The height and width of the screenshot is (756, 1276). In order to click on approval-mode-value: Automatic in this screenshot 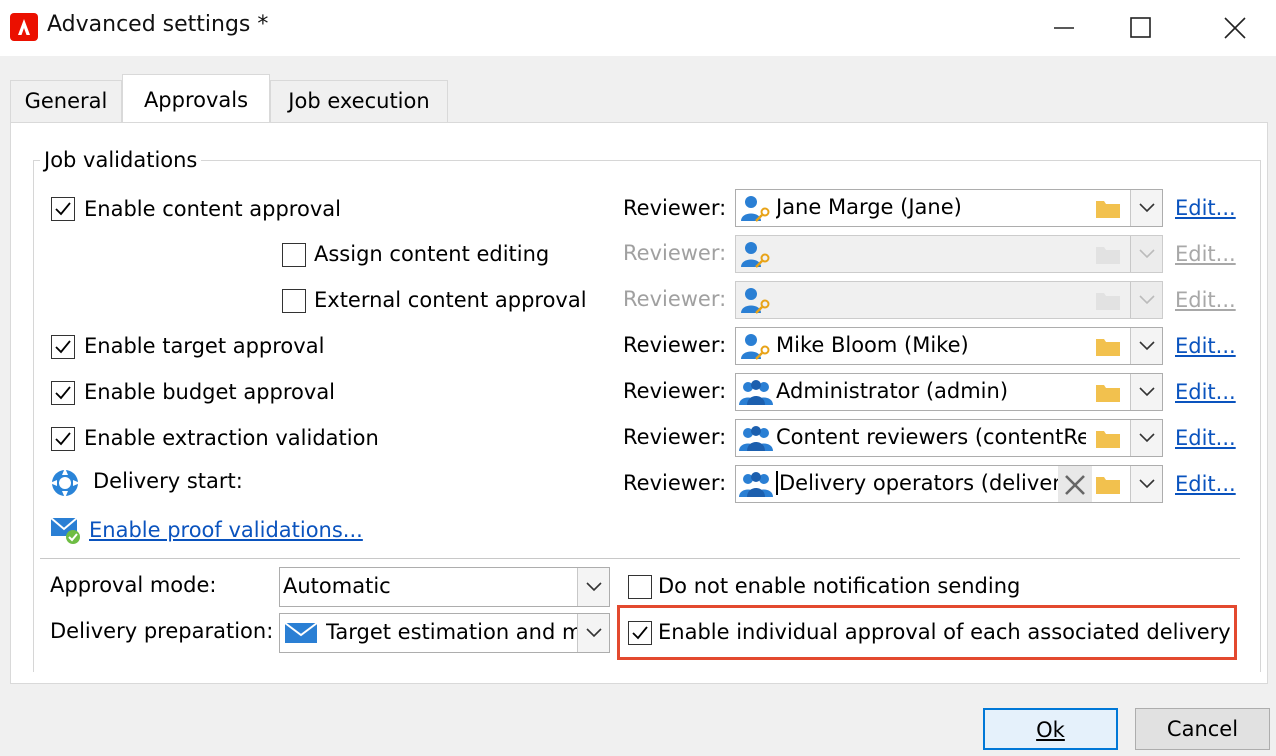, I will do `click(337, 586)`.